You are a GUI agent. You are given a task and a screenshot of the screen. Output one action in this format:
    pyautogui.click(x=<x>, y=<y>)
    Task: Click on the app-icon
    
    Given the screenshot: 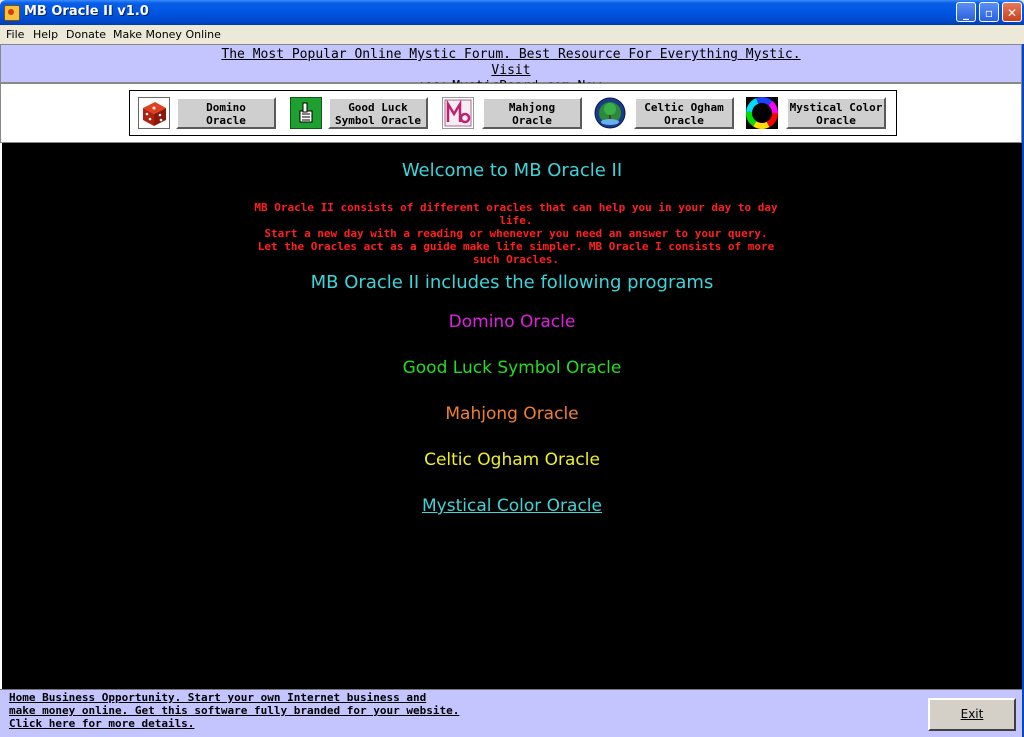 What is the action you would take?
    pyautogui.click(x=12, y=13)
    